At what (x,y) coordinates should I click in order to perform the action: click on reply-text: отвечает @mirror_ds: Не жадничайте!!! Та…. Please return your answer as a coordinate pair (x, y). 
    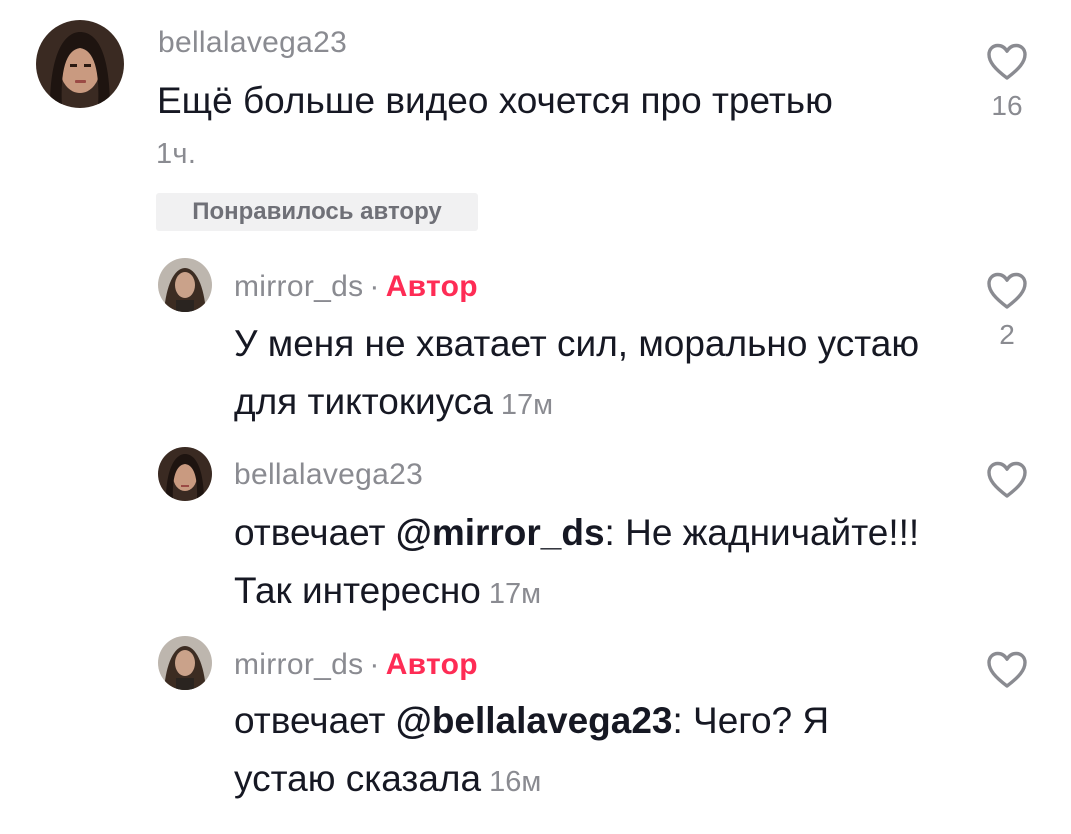
    Looking at the image, I should click on (584, 563).